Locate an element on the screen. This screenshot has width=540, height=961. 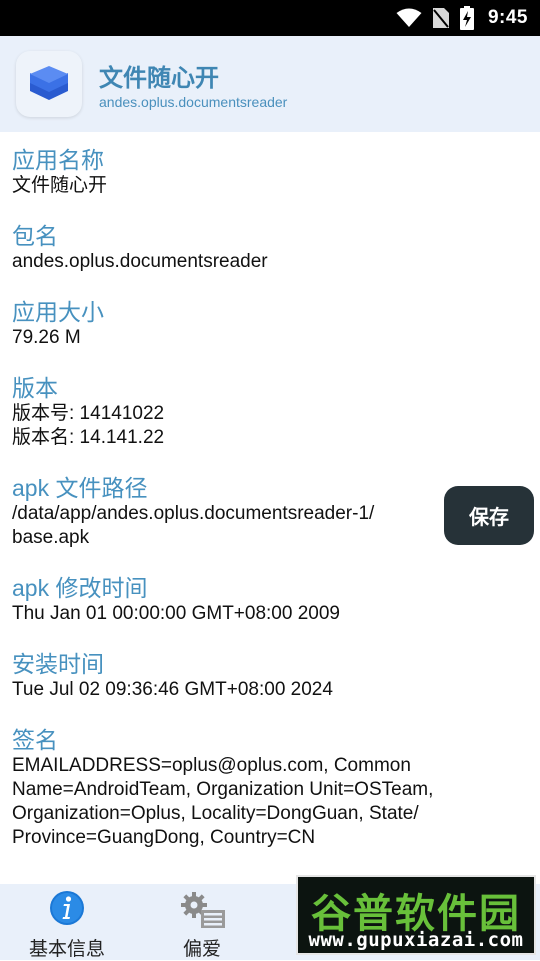
no-sim-icon is located at coordinates (441, 18).